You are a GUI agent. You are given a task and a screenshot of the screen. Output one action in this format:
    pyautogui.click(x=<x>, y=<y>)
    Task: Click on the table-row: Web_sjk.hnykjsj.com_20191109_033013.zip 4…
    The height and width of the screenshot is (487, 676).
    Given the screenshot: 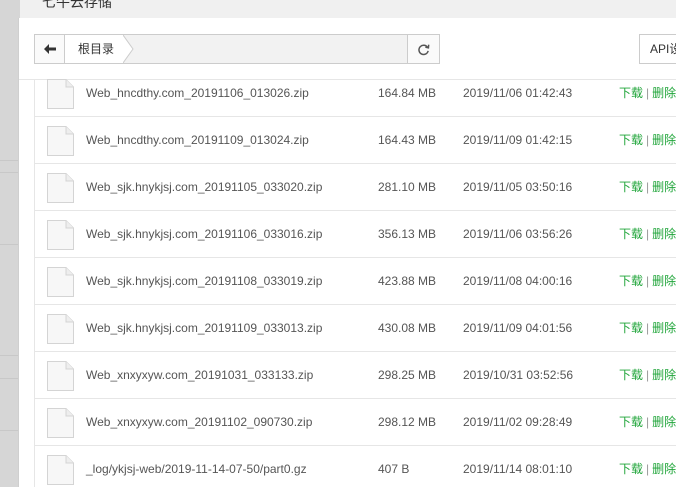 What is the action you would take?
    pyautogui.click(x=355, y=328)
    